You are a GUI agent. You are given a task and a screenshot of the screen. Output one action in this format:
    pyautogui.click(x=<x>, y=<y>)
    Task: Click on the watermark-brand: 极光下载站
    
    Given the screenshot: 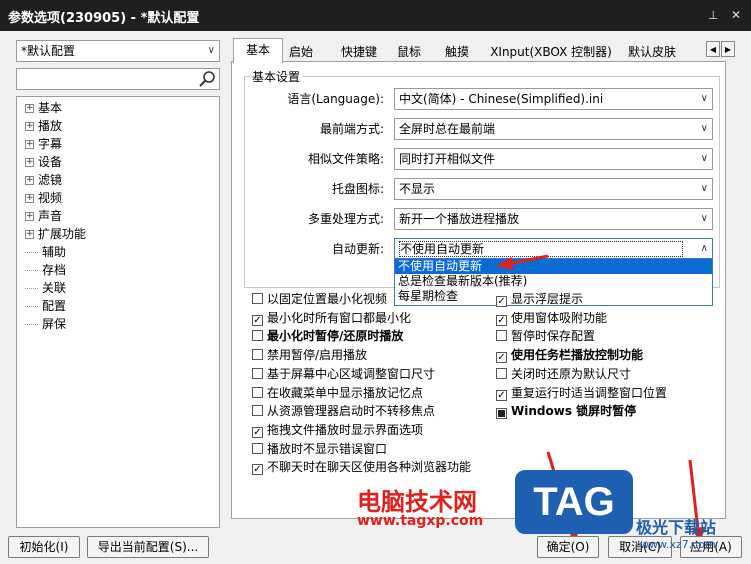 What is the action you would take?
    pyautogui.click(x=676, y=527)
    